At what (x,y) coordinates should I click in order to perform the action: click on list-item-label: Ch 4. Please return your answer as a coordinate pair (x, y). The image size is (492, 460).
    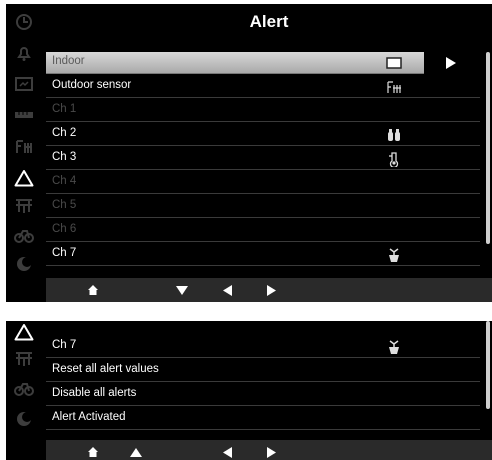
    Looking at the image, I should click on (64, 181).